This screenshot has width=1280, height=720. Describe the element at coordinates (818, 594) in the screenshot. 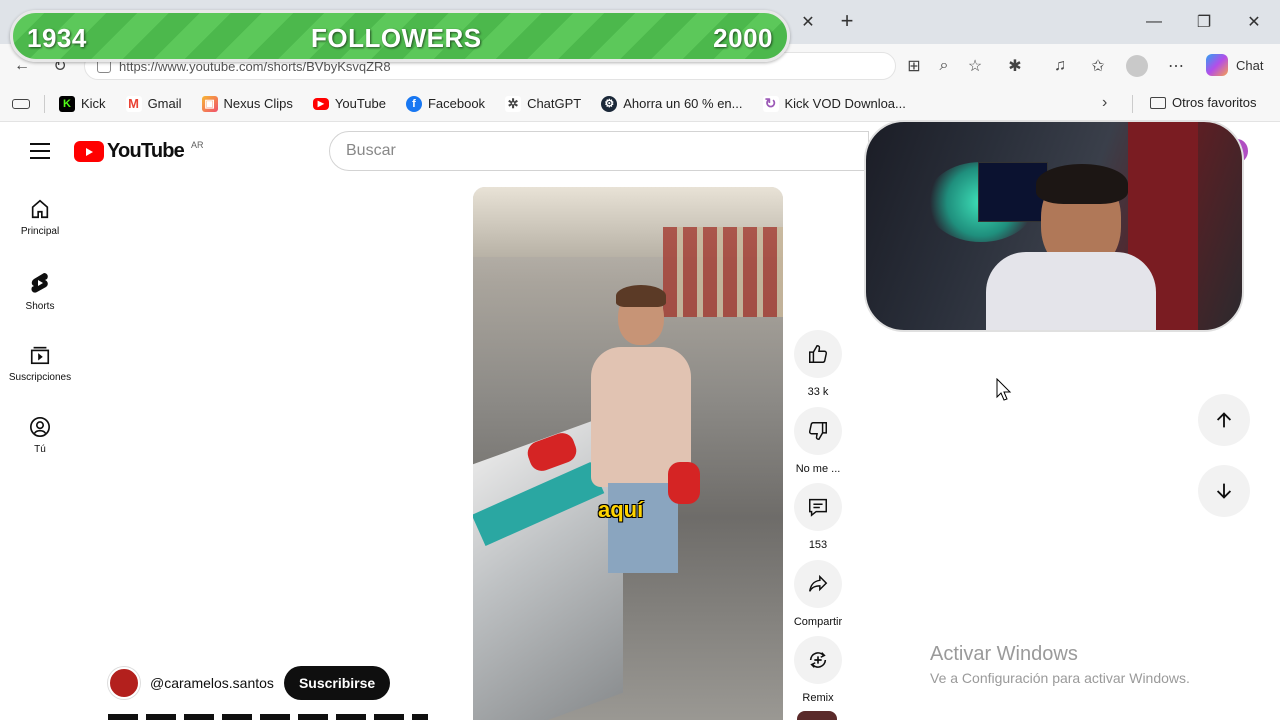

I see `share-button: Compartir` at that location.